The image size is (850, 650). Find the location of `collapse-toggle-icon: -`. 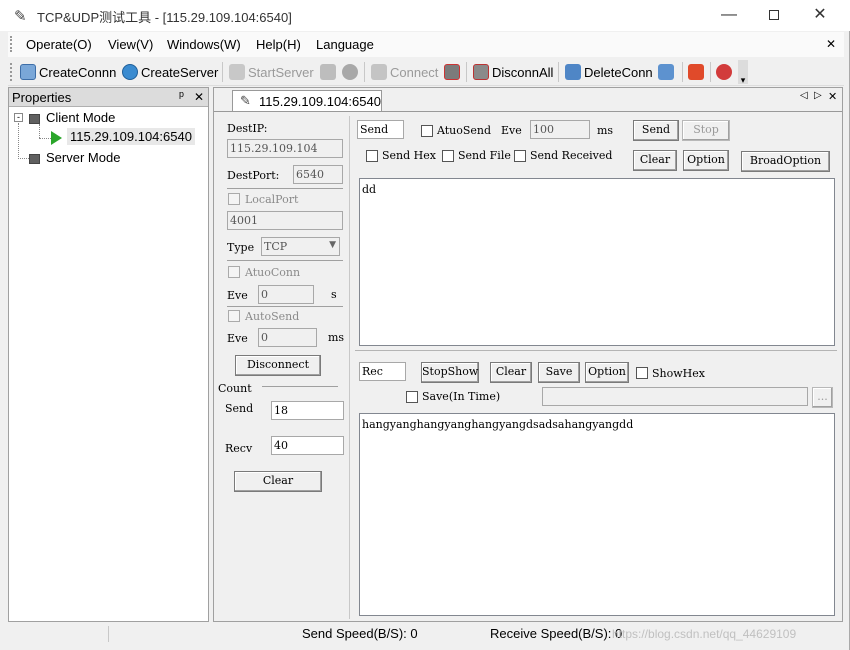

collapse-toggle-icon: - is located at coordinates (18, 117).